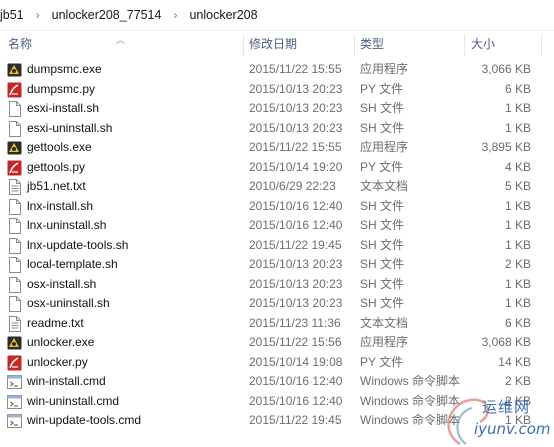 Image resolution: width=554 pixels, height=447 pixels. Describe the element at coordinates (410, 381) in the screenshot. I see `file-type: Windows 命令脚本` at that location.